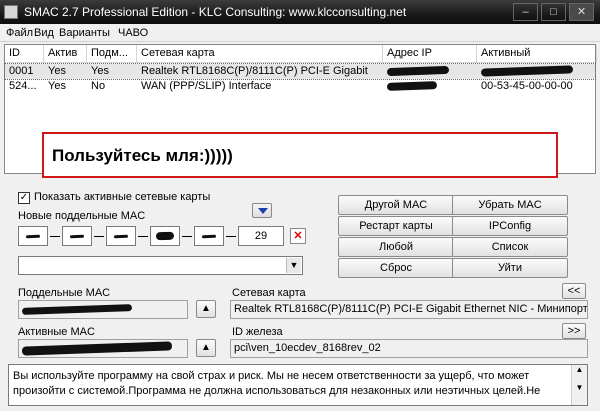  I want to click on menu-file: Файл, so click(19, 33).